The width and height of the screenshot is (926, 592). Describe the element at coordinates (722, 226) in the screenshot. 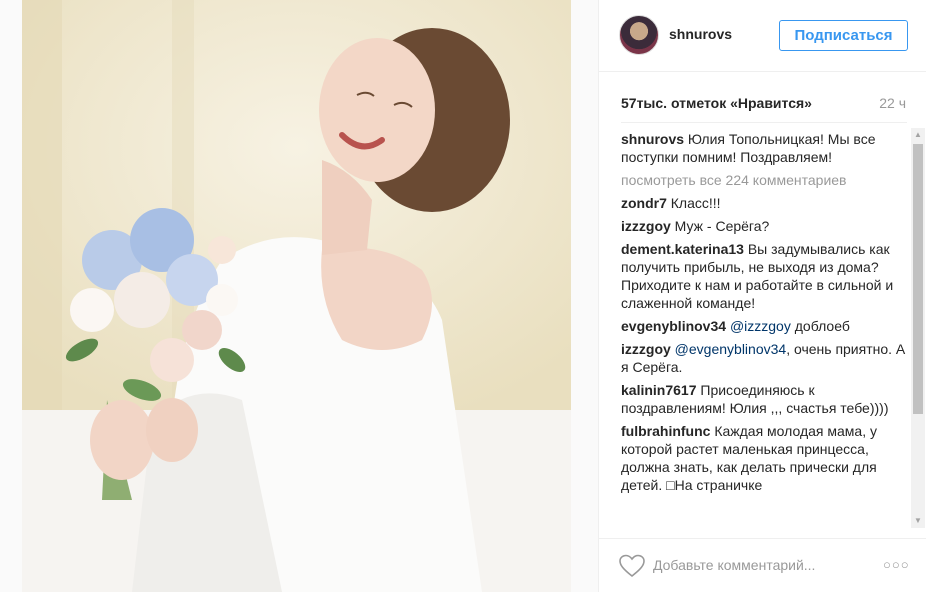

I see `comment-text: Муж - Серёга?` at that location.